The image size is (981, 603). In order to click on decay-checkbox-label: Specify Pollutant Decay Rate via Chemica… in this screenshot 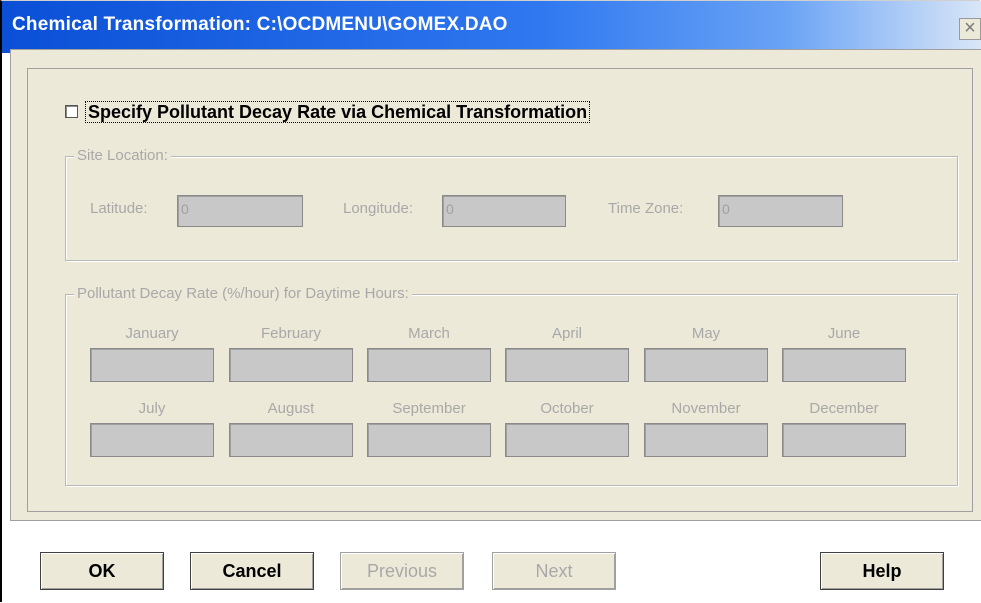, I will do `click(338, 112)`.